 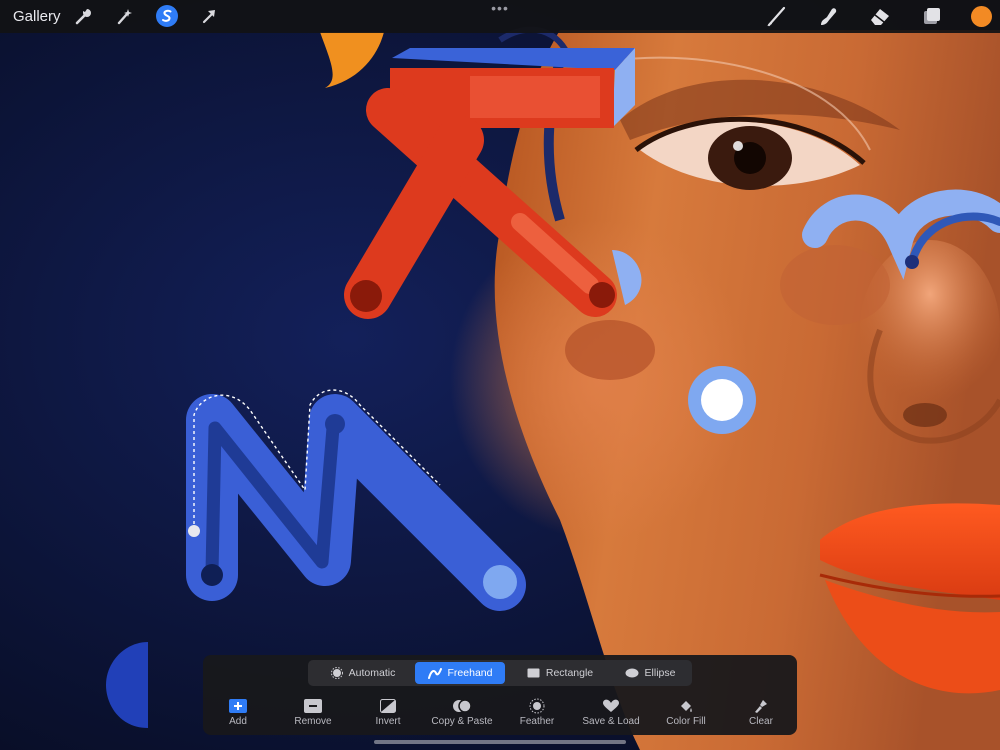 What do you see at coordinates (470, 673) in the screenshot?
I see `mode-freehand-label: Freehand` at bounding box center [470, 673].